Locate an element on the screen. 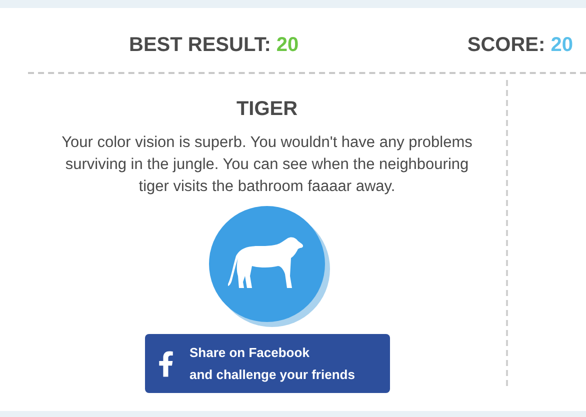 Image resolution: width=586 pixels, height=417 pixels. result-description: Your color vision is superb. You wouldn't have any problems surviving in the jungle. You can see when the neighbouring tiger visits the bathroom faaaar away. is located at coordinates (267, 165).